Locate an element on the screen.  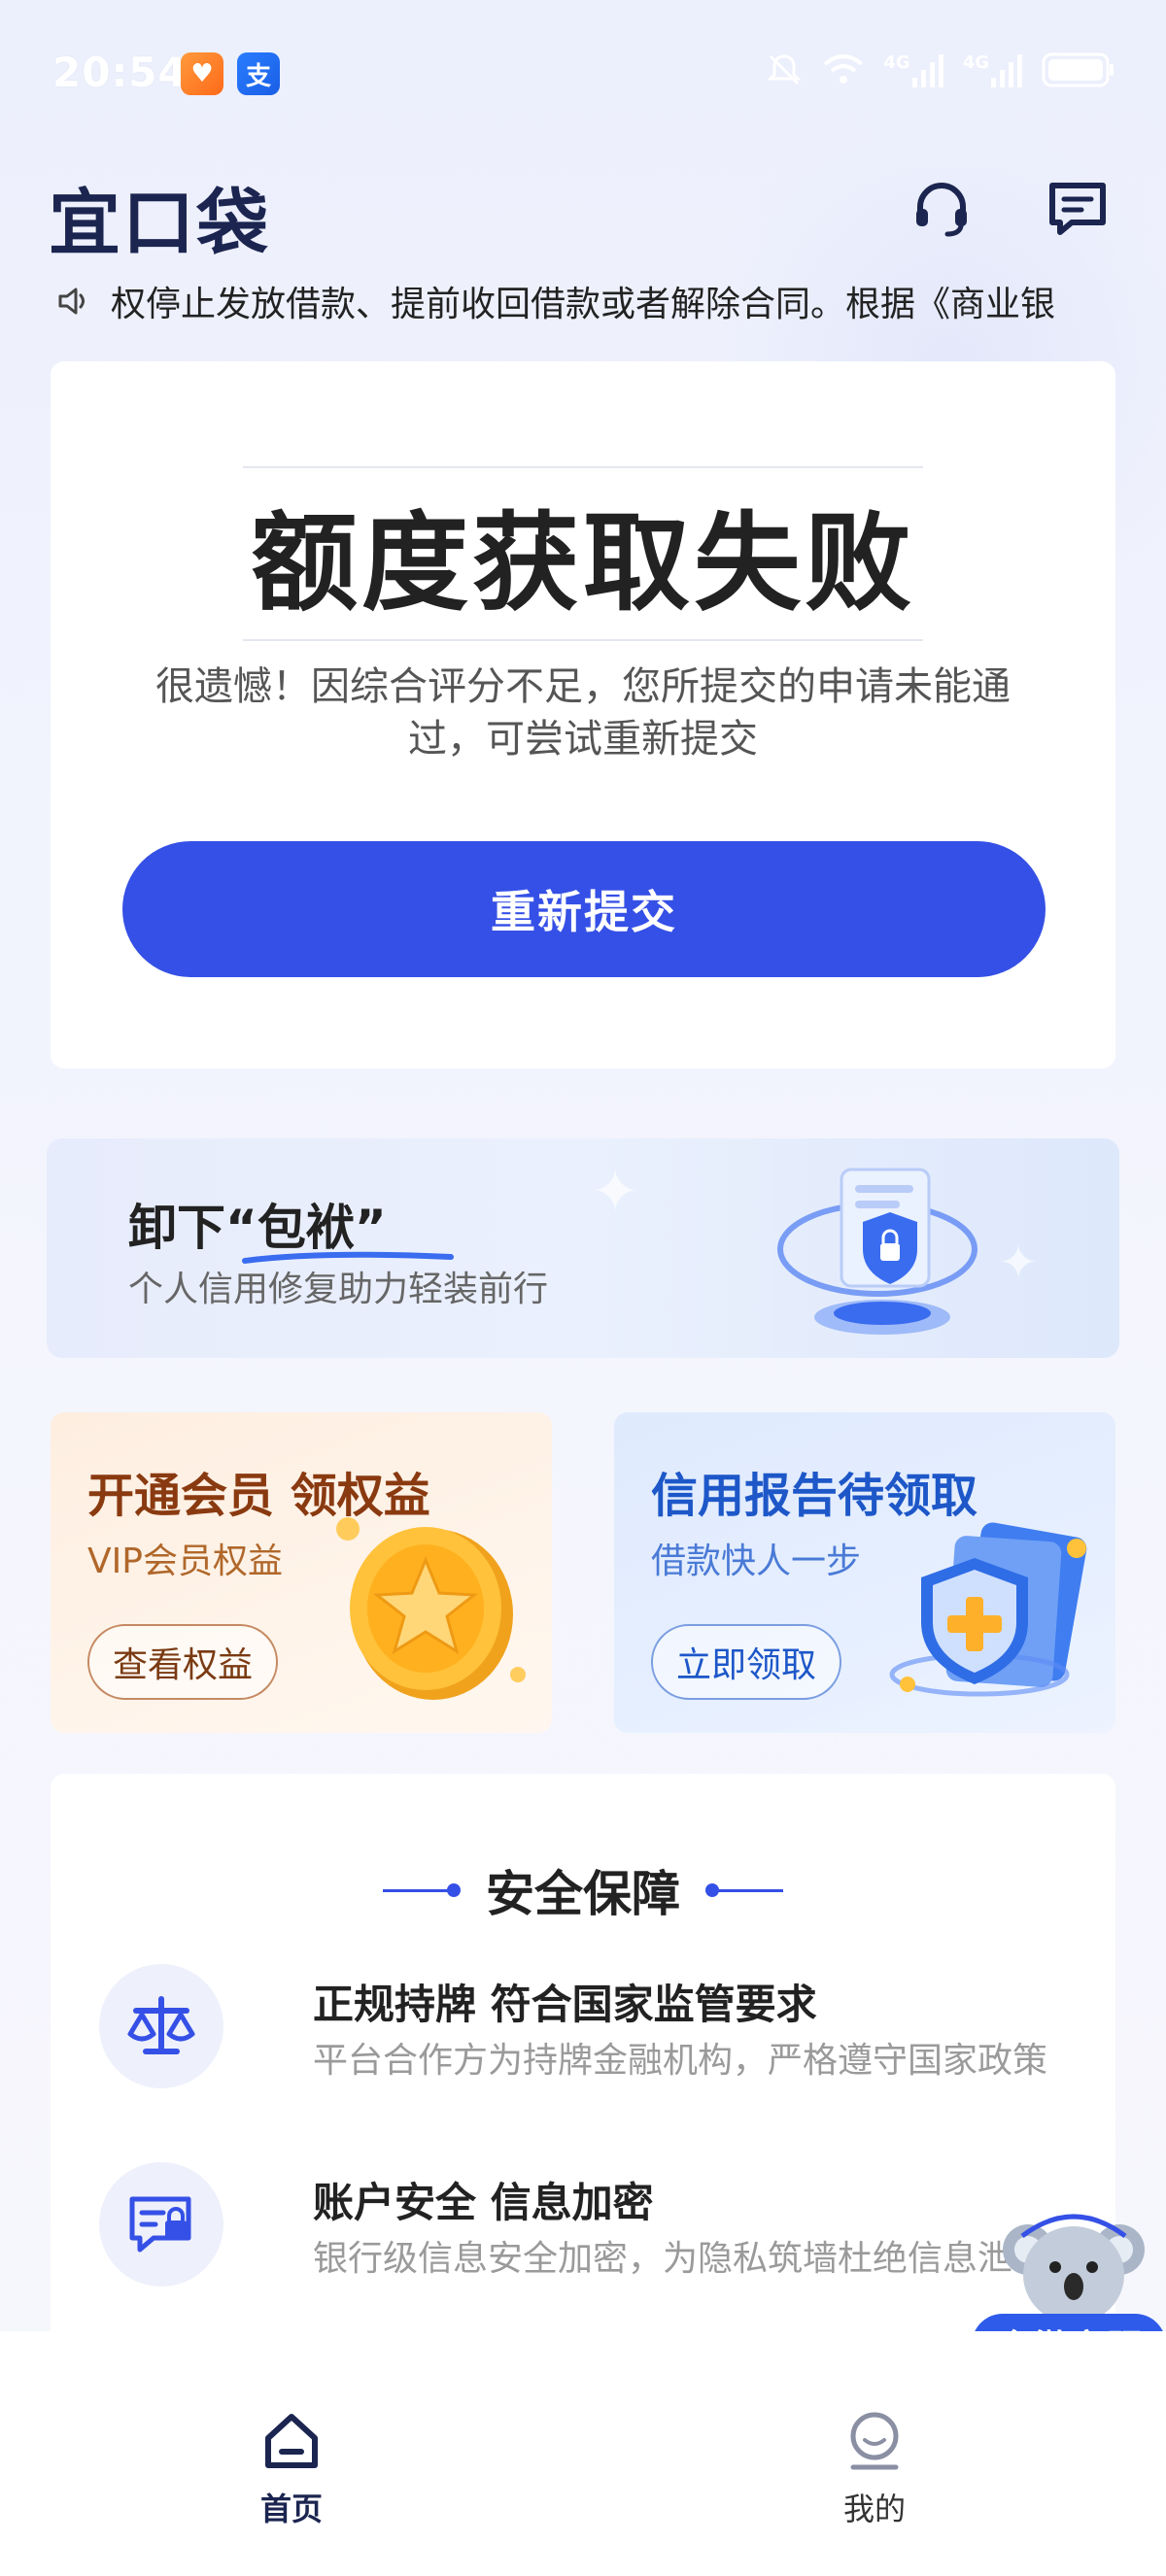
heading-line-right is located at coordinates (744, 1889).